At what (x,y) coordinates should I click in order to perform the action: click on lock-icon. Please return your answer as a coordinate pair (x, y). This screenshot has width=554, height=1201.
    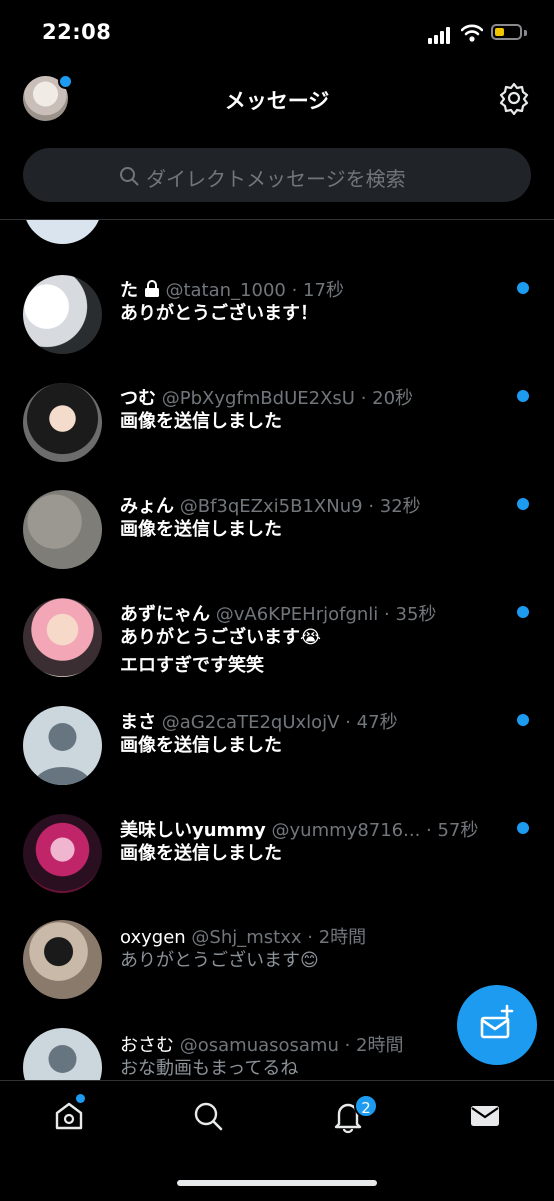
    Looking at the image, I should click on (151, 288).